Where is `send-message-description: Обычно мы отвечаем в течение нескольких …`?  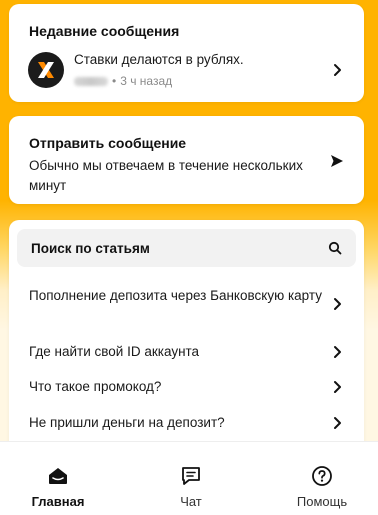 send-message-description: Обычно мы отвечаем в течение нескольких … is located at coordinates (166, 175).